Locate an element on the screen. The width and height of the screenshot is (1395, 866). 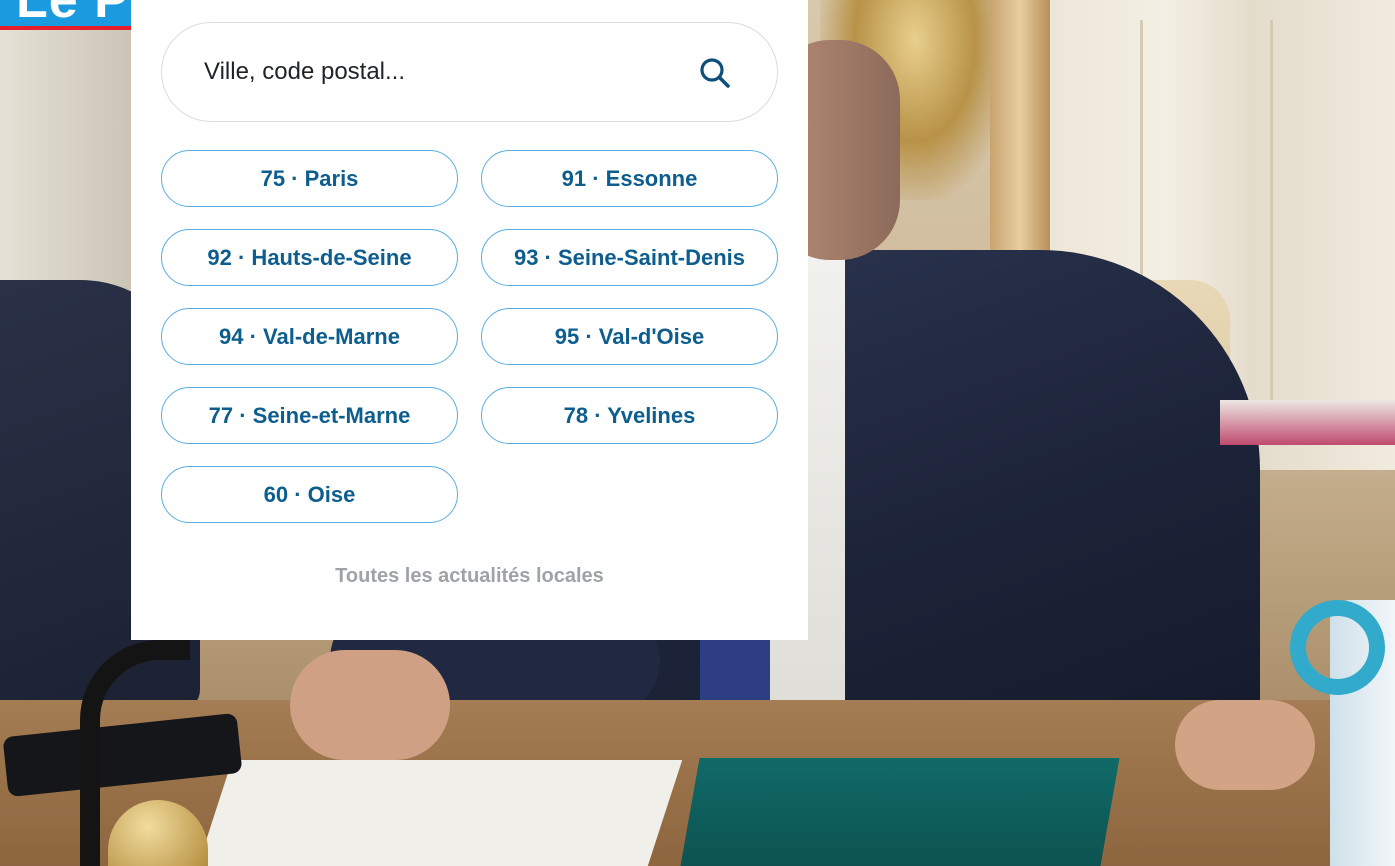
location-search-input is located at coordinates (444, 72).